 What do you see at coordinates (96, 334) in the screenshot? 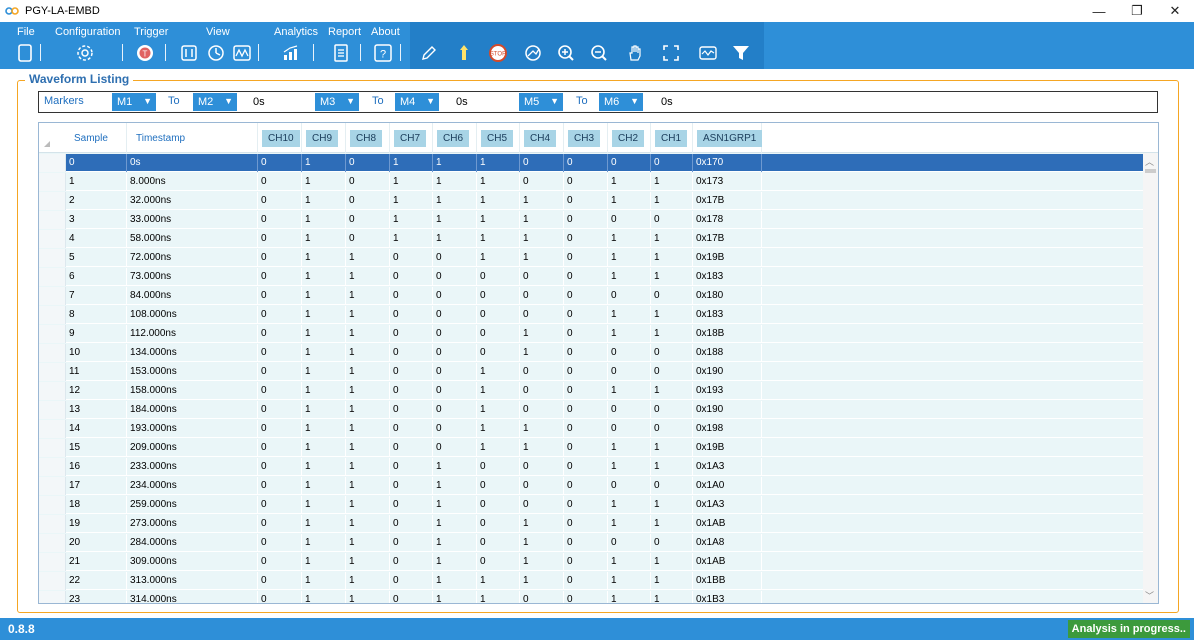
I see `cell-sample: 9` at bounding box center [96, 334].